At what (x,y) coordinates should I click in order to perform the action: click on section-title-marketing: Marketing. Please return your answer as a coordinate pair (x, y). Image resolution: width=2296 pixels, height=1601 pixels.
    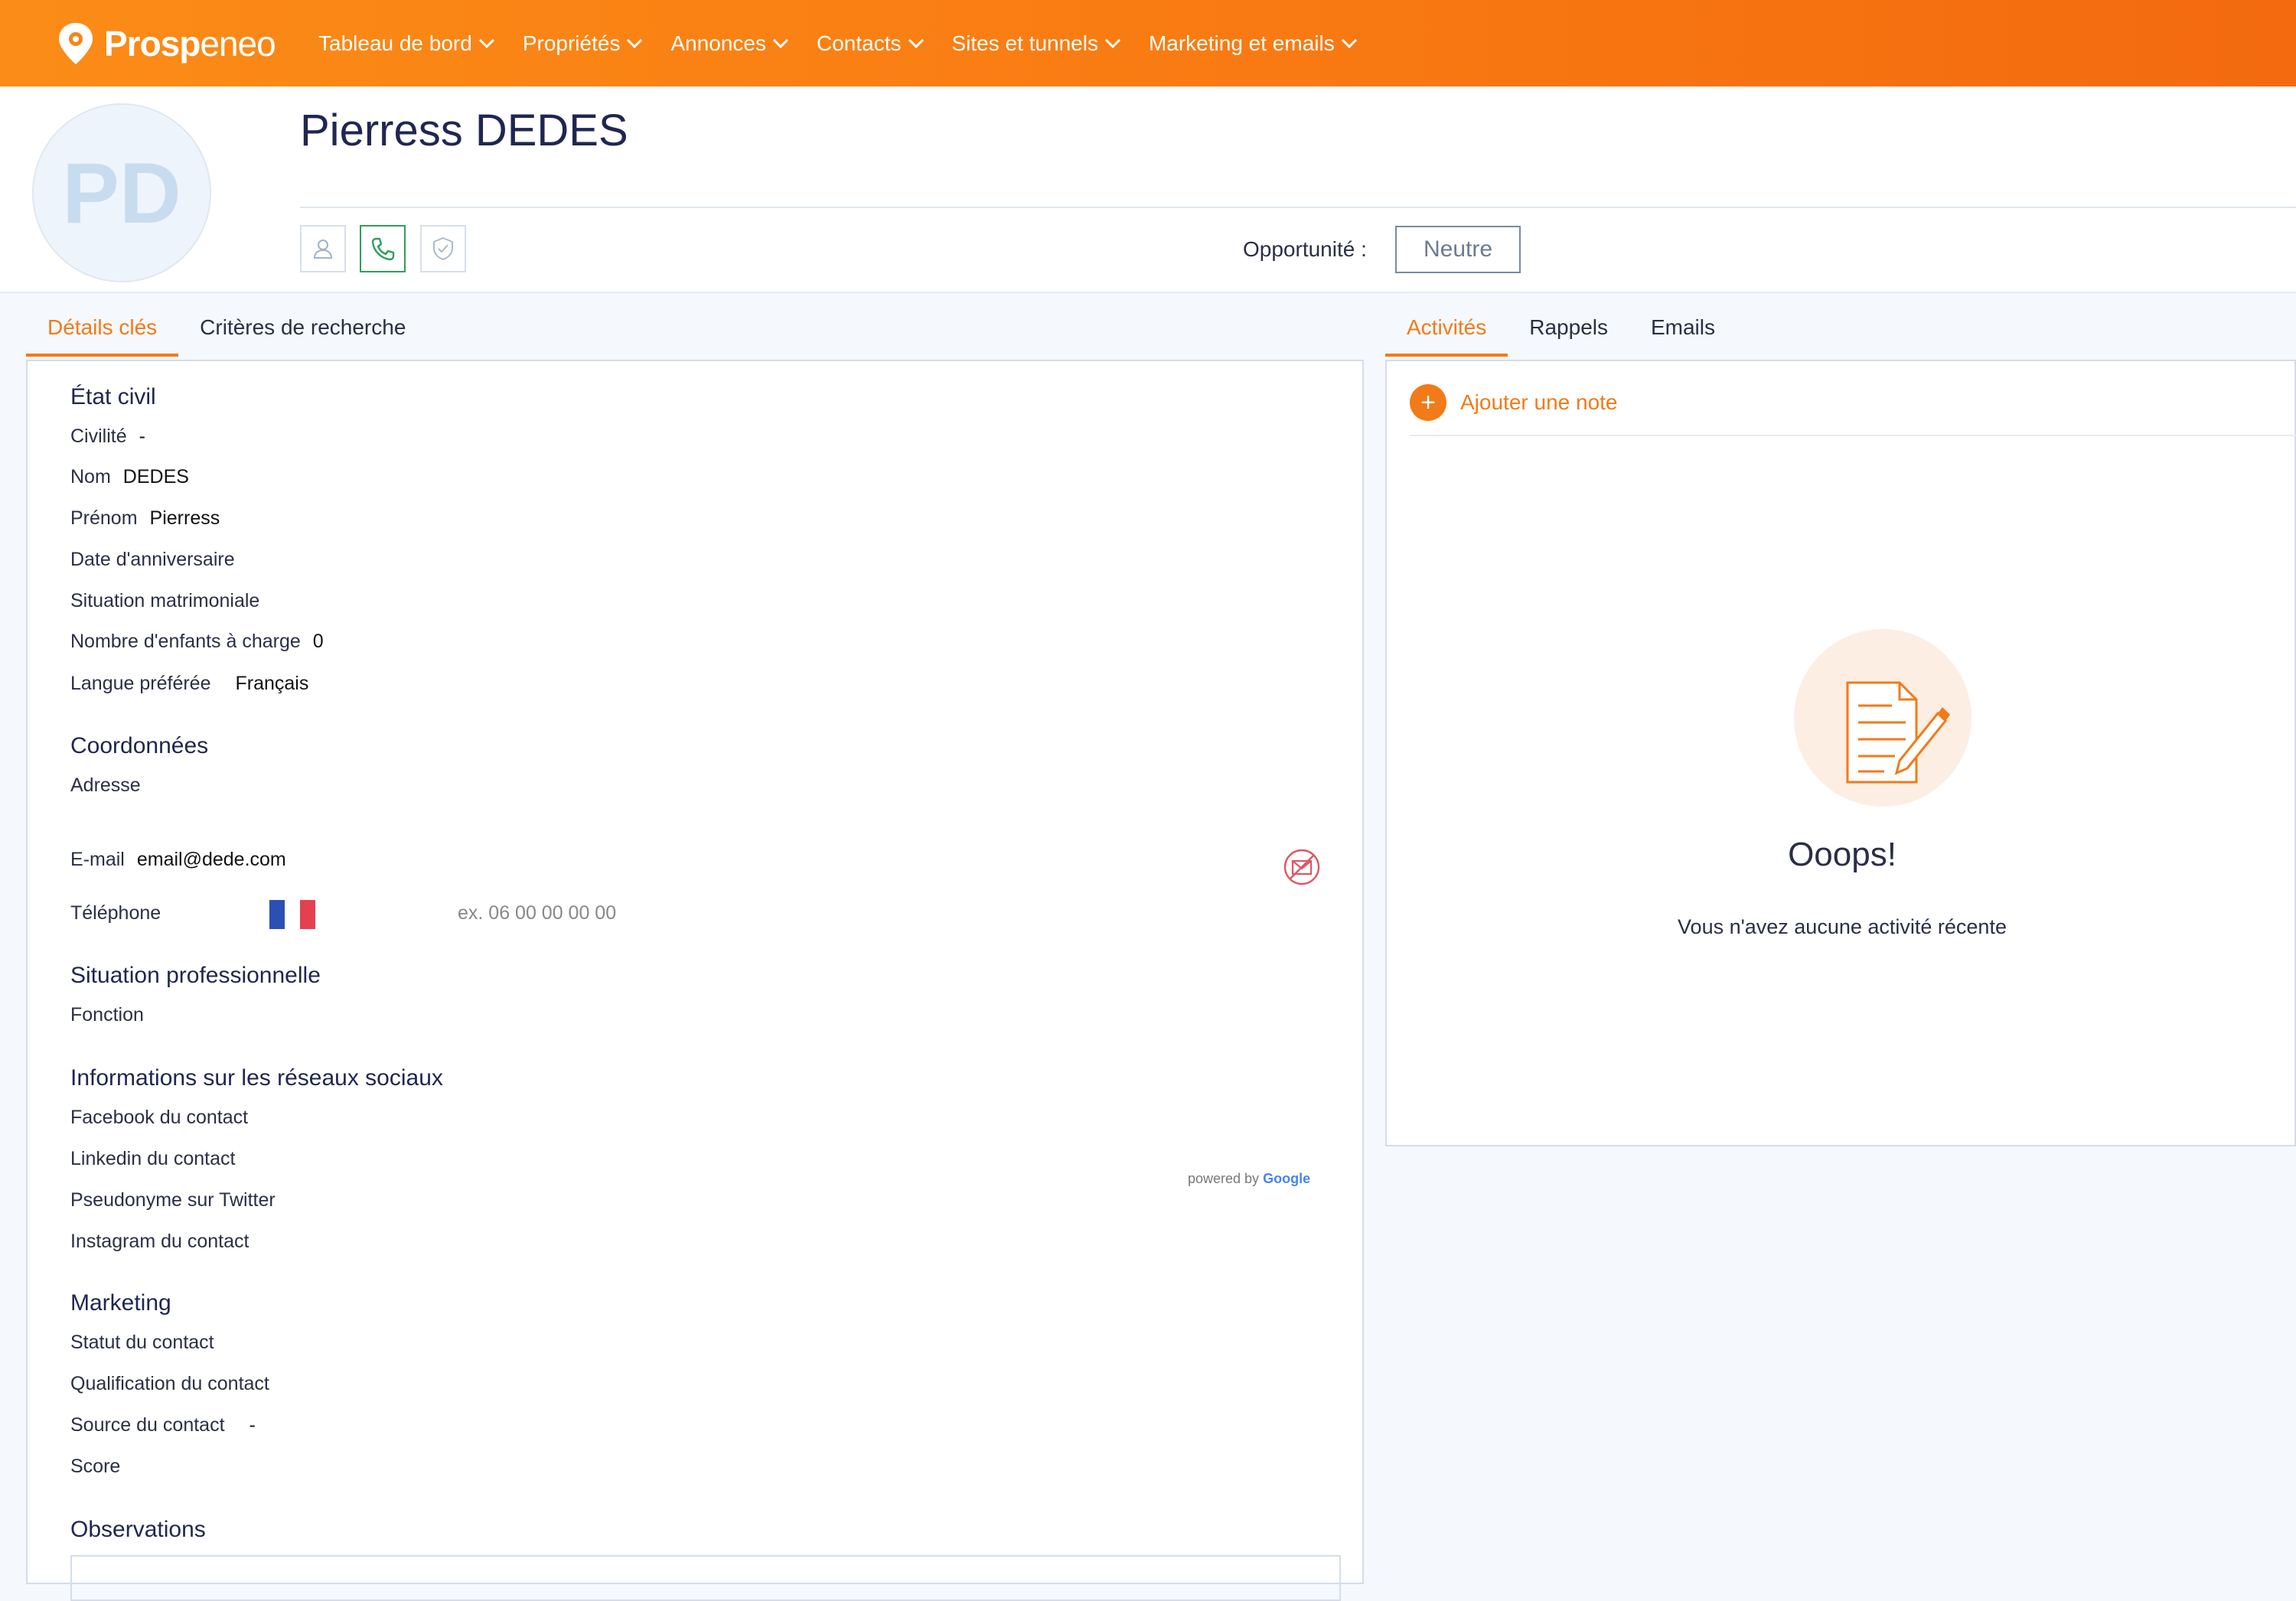
    Looking at the image, I should click on (120, 1303).